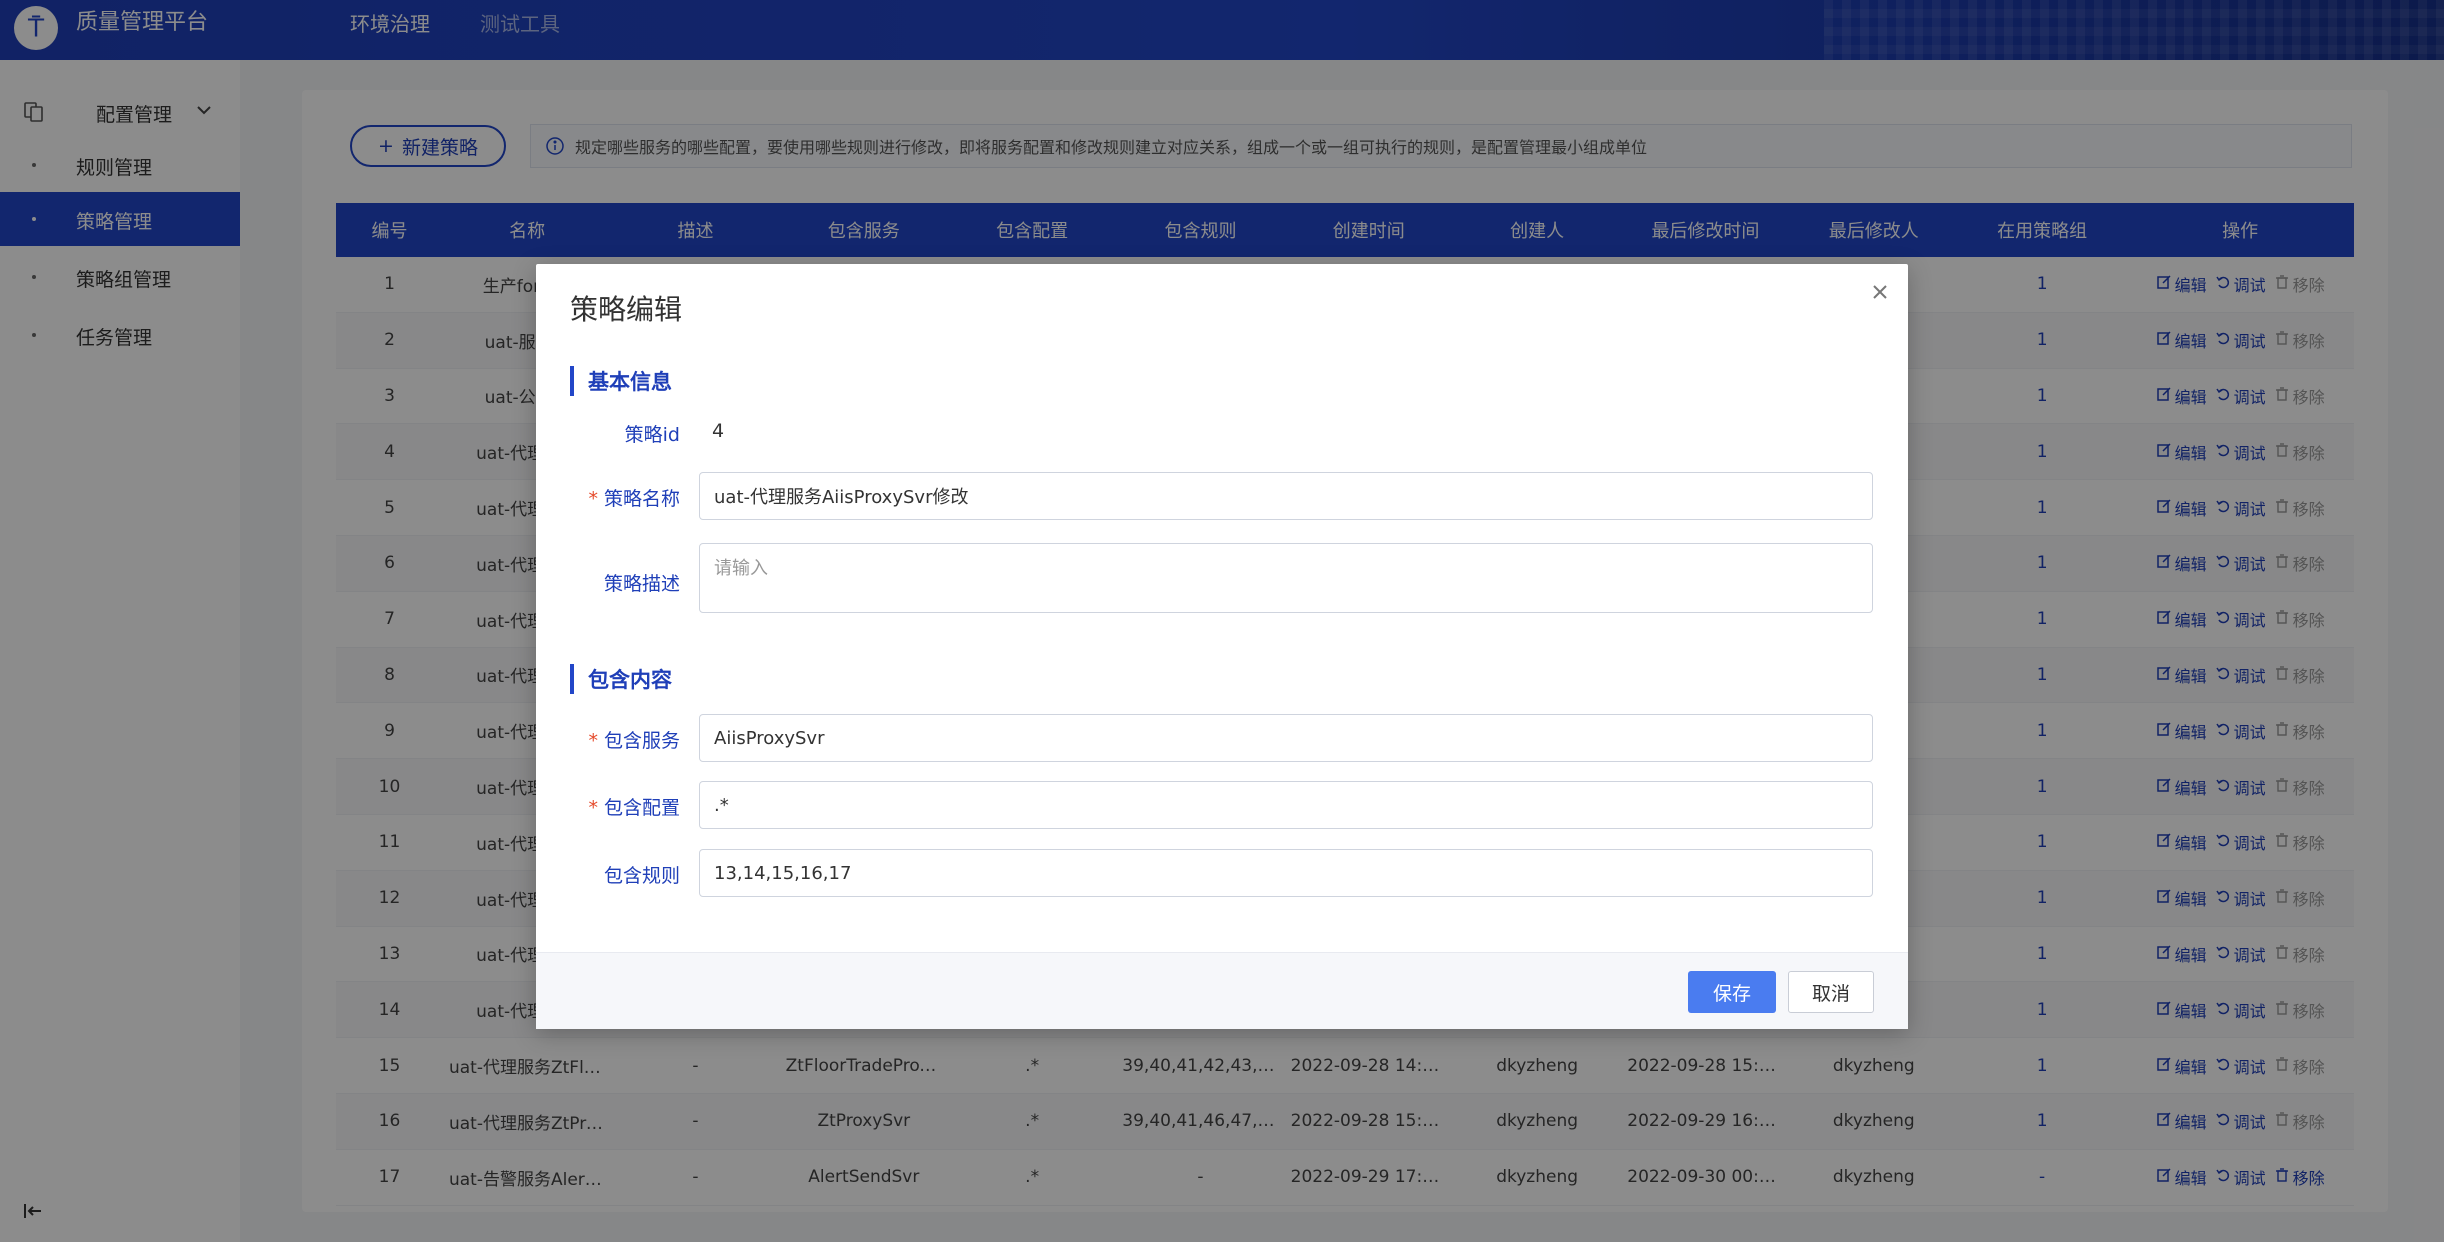 This screenshot has height=1242, width=2444. What do you see at coordinates (641, 876) in the screenshot?
I see `rule-label: 包含规则` at bounding box center [641, 876].